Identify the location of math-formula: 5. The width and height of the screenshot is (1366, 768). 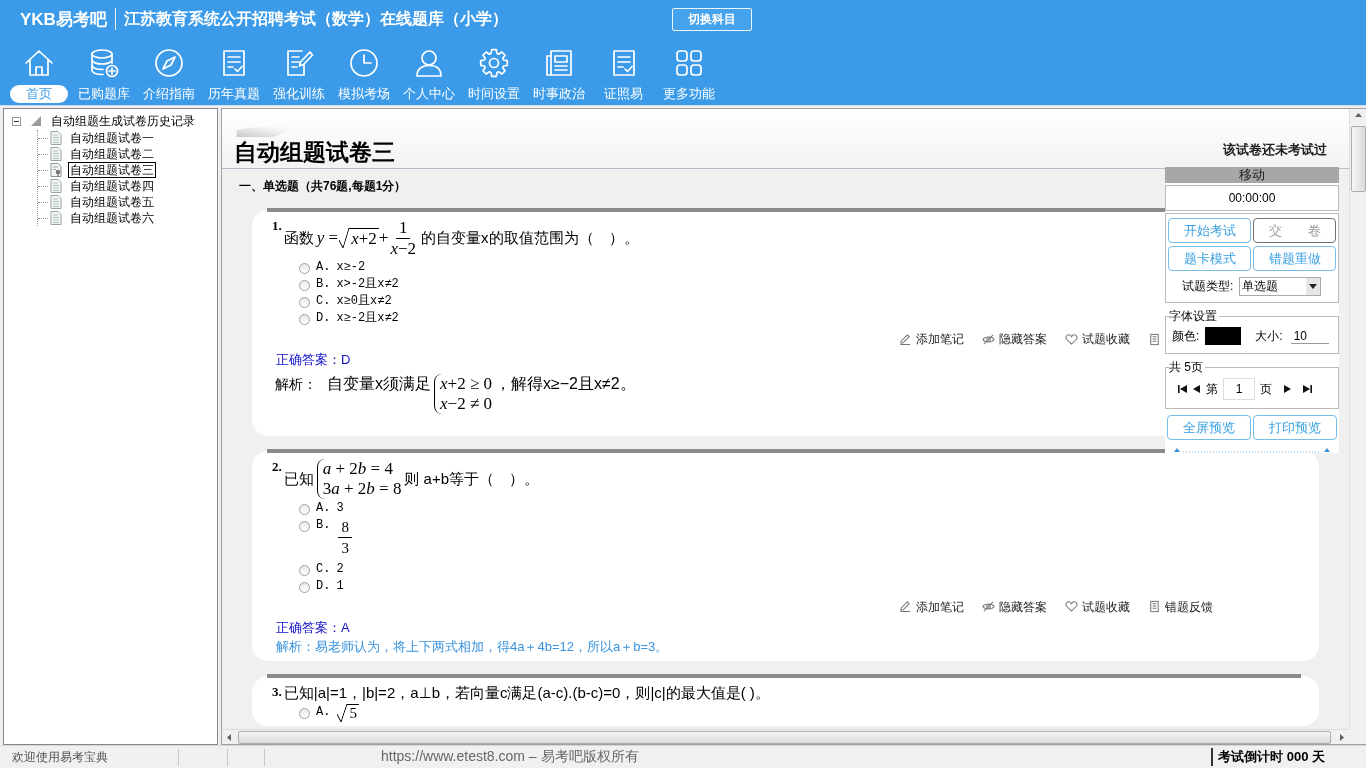
(347, 712).